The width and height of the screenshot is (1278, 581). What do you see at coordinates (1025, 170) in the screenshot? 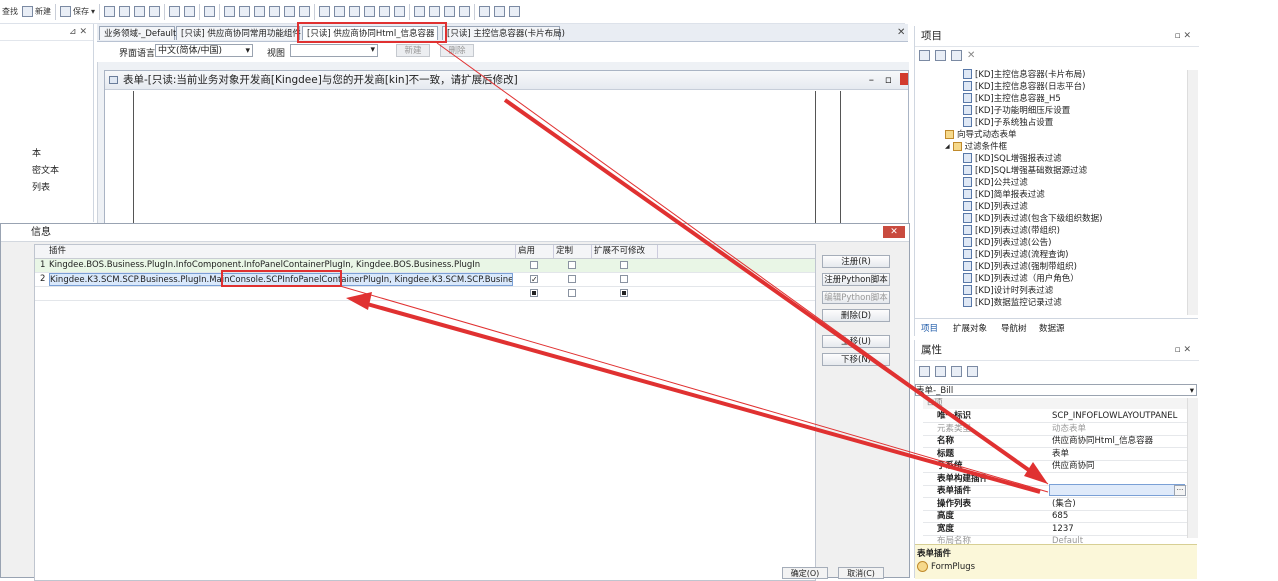
I see `tree-item: [KD]SQL增强基础数据源过滤` at bounding box center [1025, 170].